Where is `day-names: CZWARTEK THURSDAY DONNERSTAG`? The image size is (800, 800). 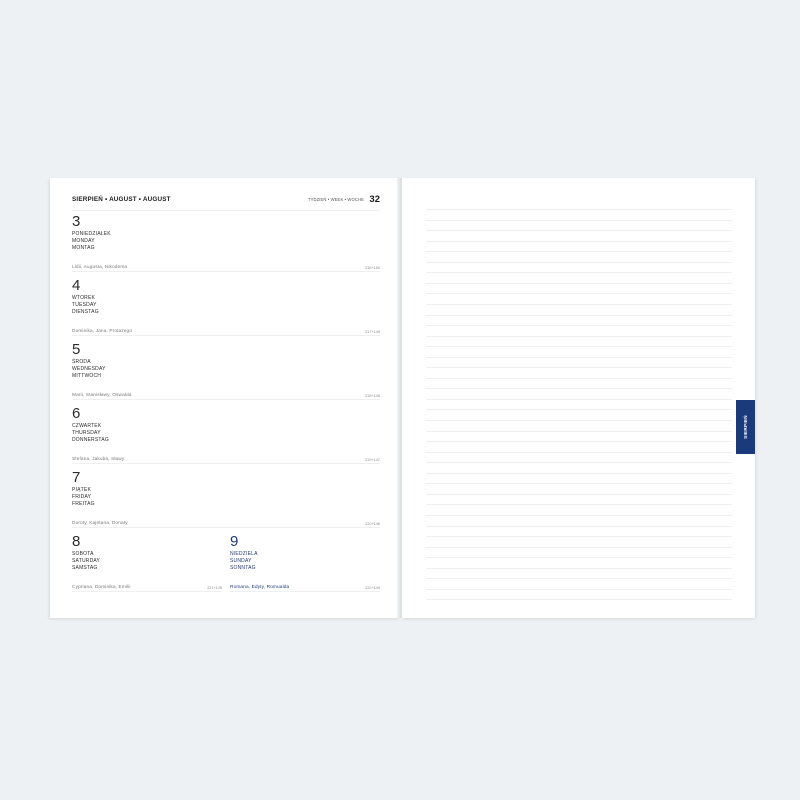
day-names: CZWARTEK THURSDAY DONNERSTAG is located at coordinates (90, 433).